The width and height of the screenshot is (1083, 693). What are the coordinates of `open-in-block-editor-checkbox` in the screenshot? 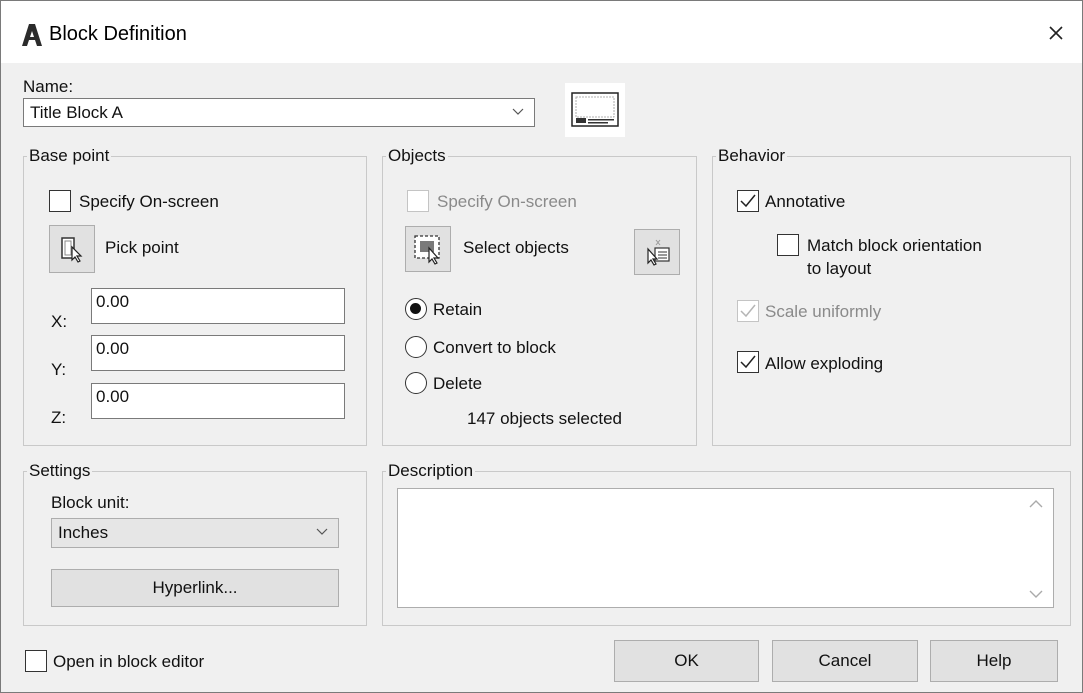 It's located at (36, 661).